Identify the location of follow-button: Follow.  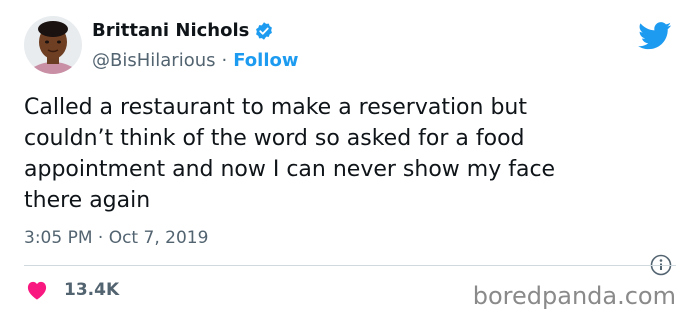
(265, 60).